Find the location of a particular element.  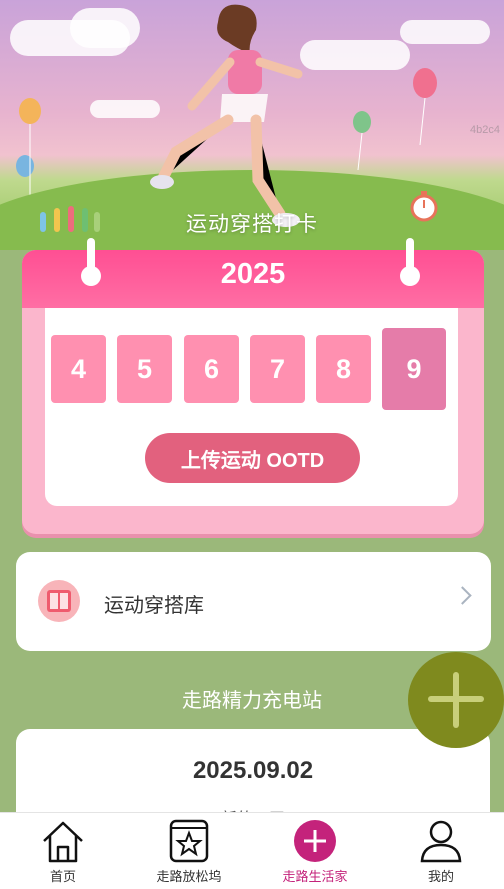

tab-label: 走路放松坞 is located at coordinates (189, 876).